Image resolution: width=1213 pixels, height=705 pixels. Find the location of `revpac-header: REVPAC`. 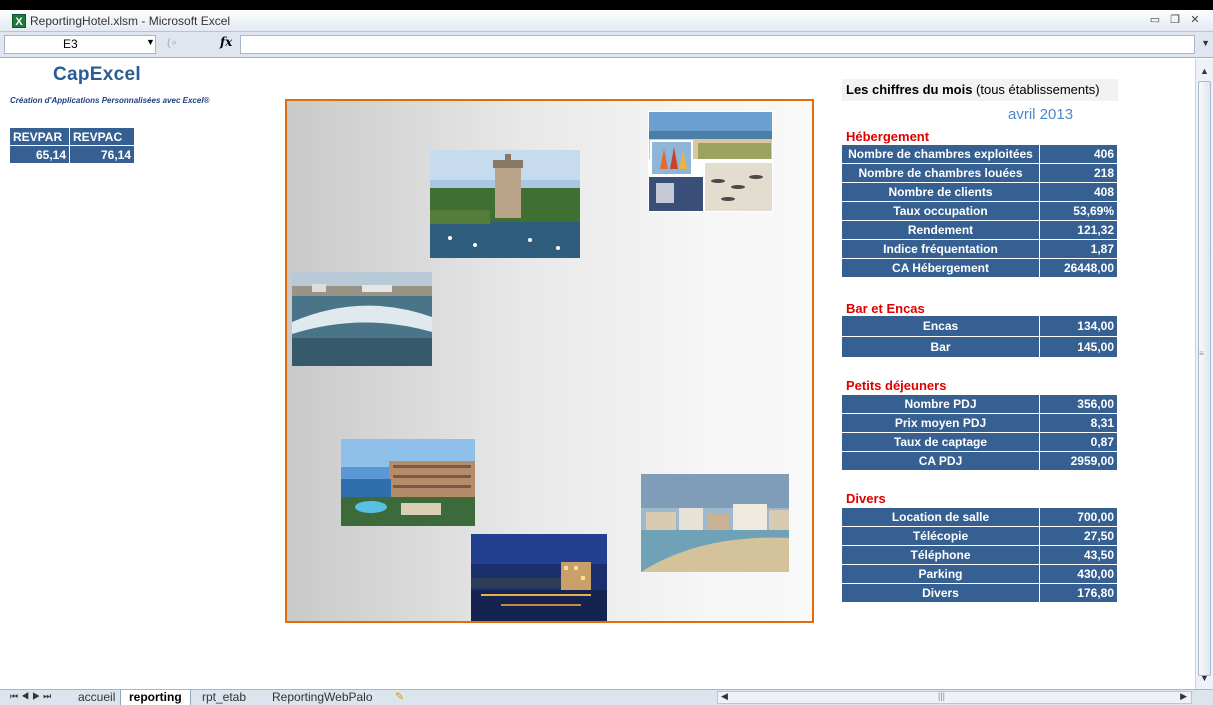

revpac-header: REVPAC is located at coordinates (102, 136).